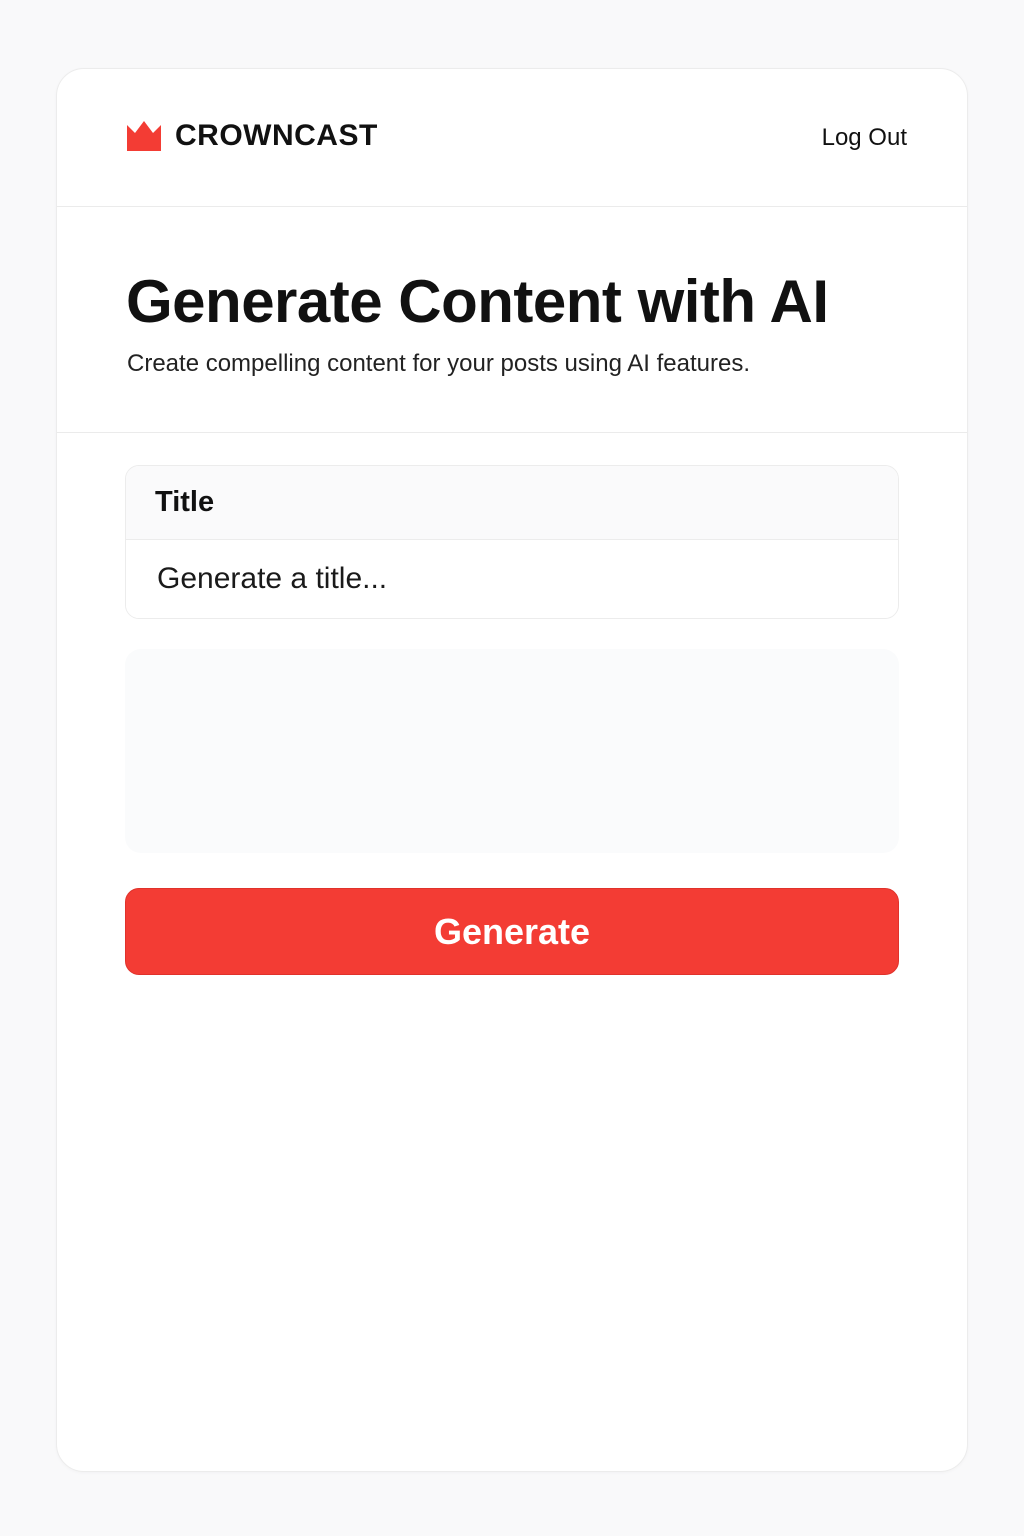 This screenshot has height=1536, width=1024. I want to click on title-field: Title, so click(512, 542).